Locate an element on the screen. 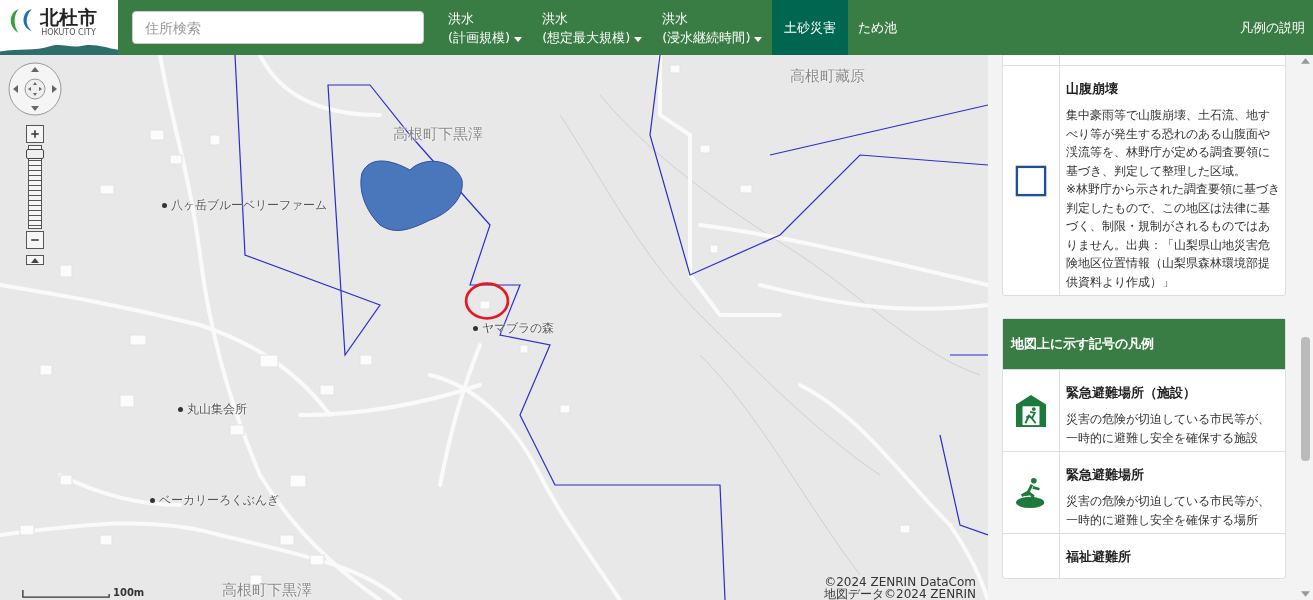 The height and width of the screenshot is (600, 1313). zoom-out-button is located at coordinates (35, 240).